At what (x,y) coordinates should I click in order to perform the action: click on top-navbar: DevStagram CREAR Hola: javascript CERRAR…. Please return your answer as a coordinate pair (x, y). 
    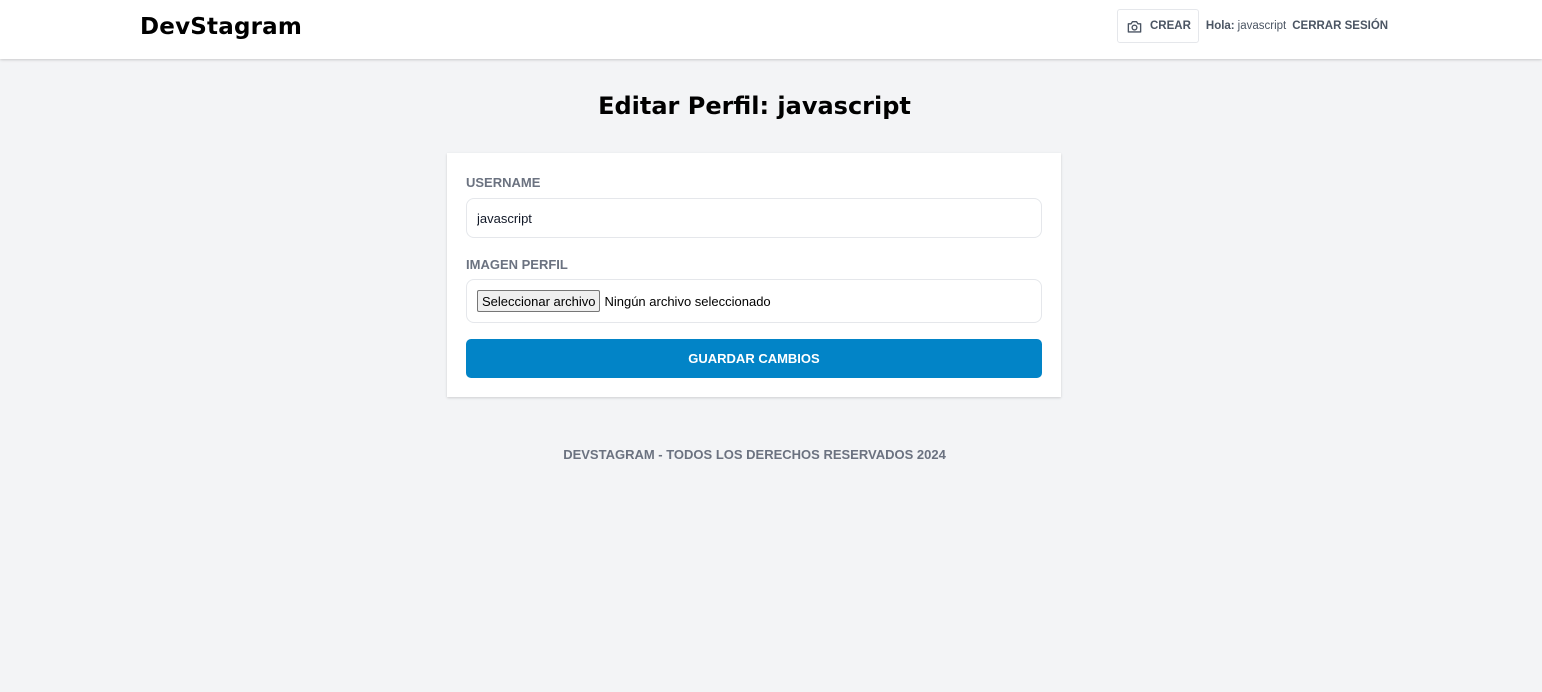
    Looking at the image, I should click on (771, 29).